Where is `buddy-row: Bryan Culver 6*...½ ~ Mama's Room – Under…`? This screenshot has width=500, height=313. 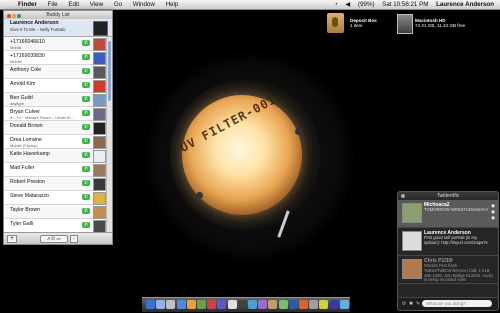
buddy-row: Bryan Culver 6*...½ ~ Mama's Room – Under… is located at coordinates (55, 114).